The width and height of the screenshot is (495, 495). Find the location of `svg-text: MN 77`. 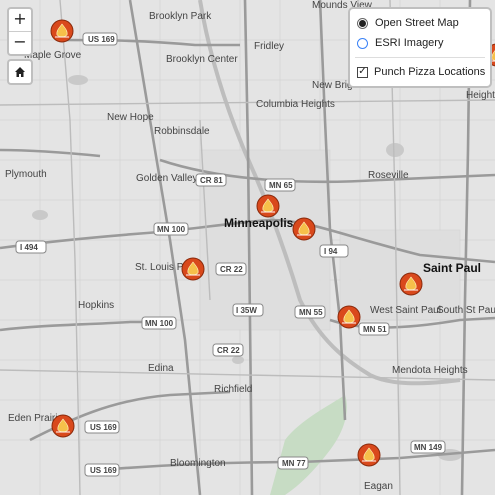

svg-text: MN 77 is located at coordinates (294, 463).